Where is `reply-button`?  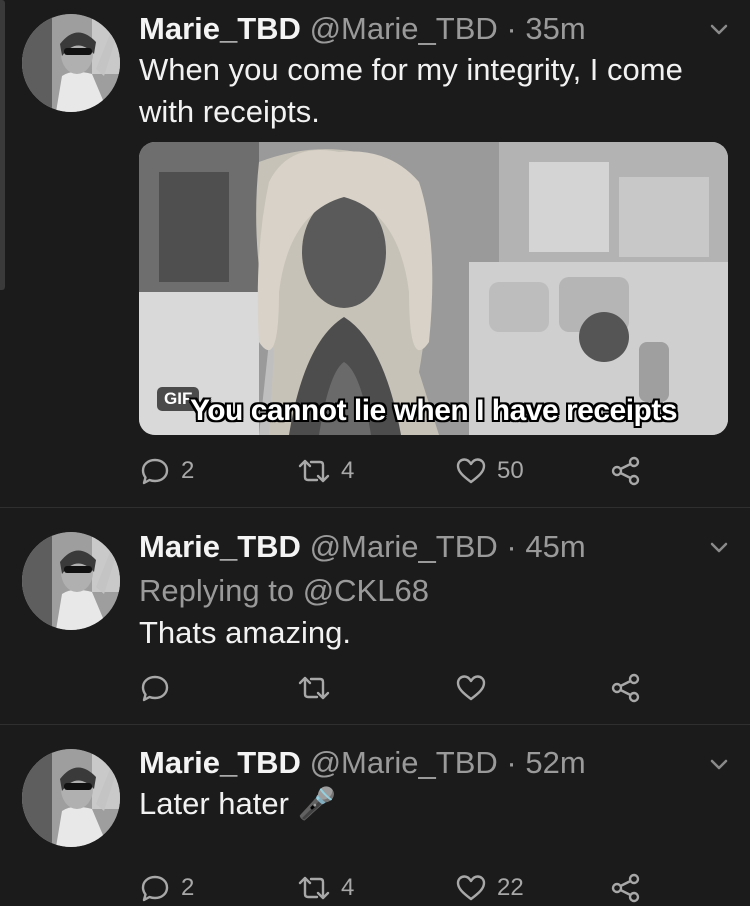
reply-button is located at coordinates (160, 688).